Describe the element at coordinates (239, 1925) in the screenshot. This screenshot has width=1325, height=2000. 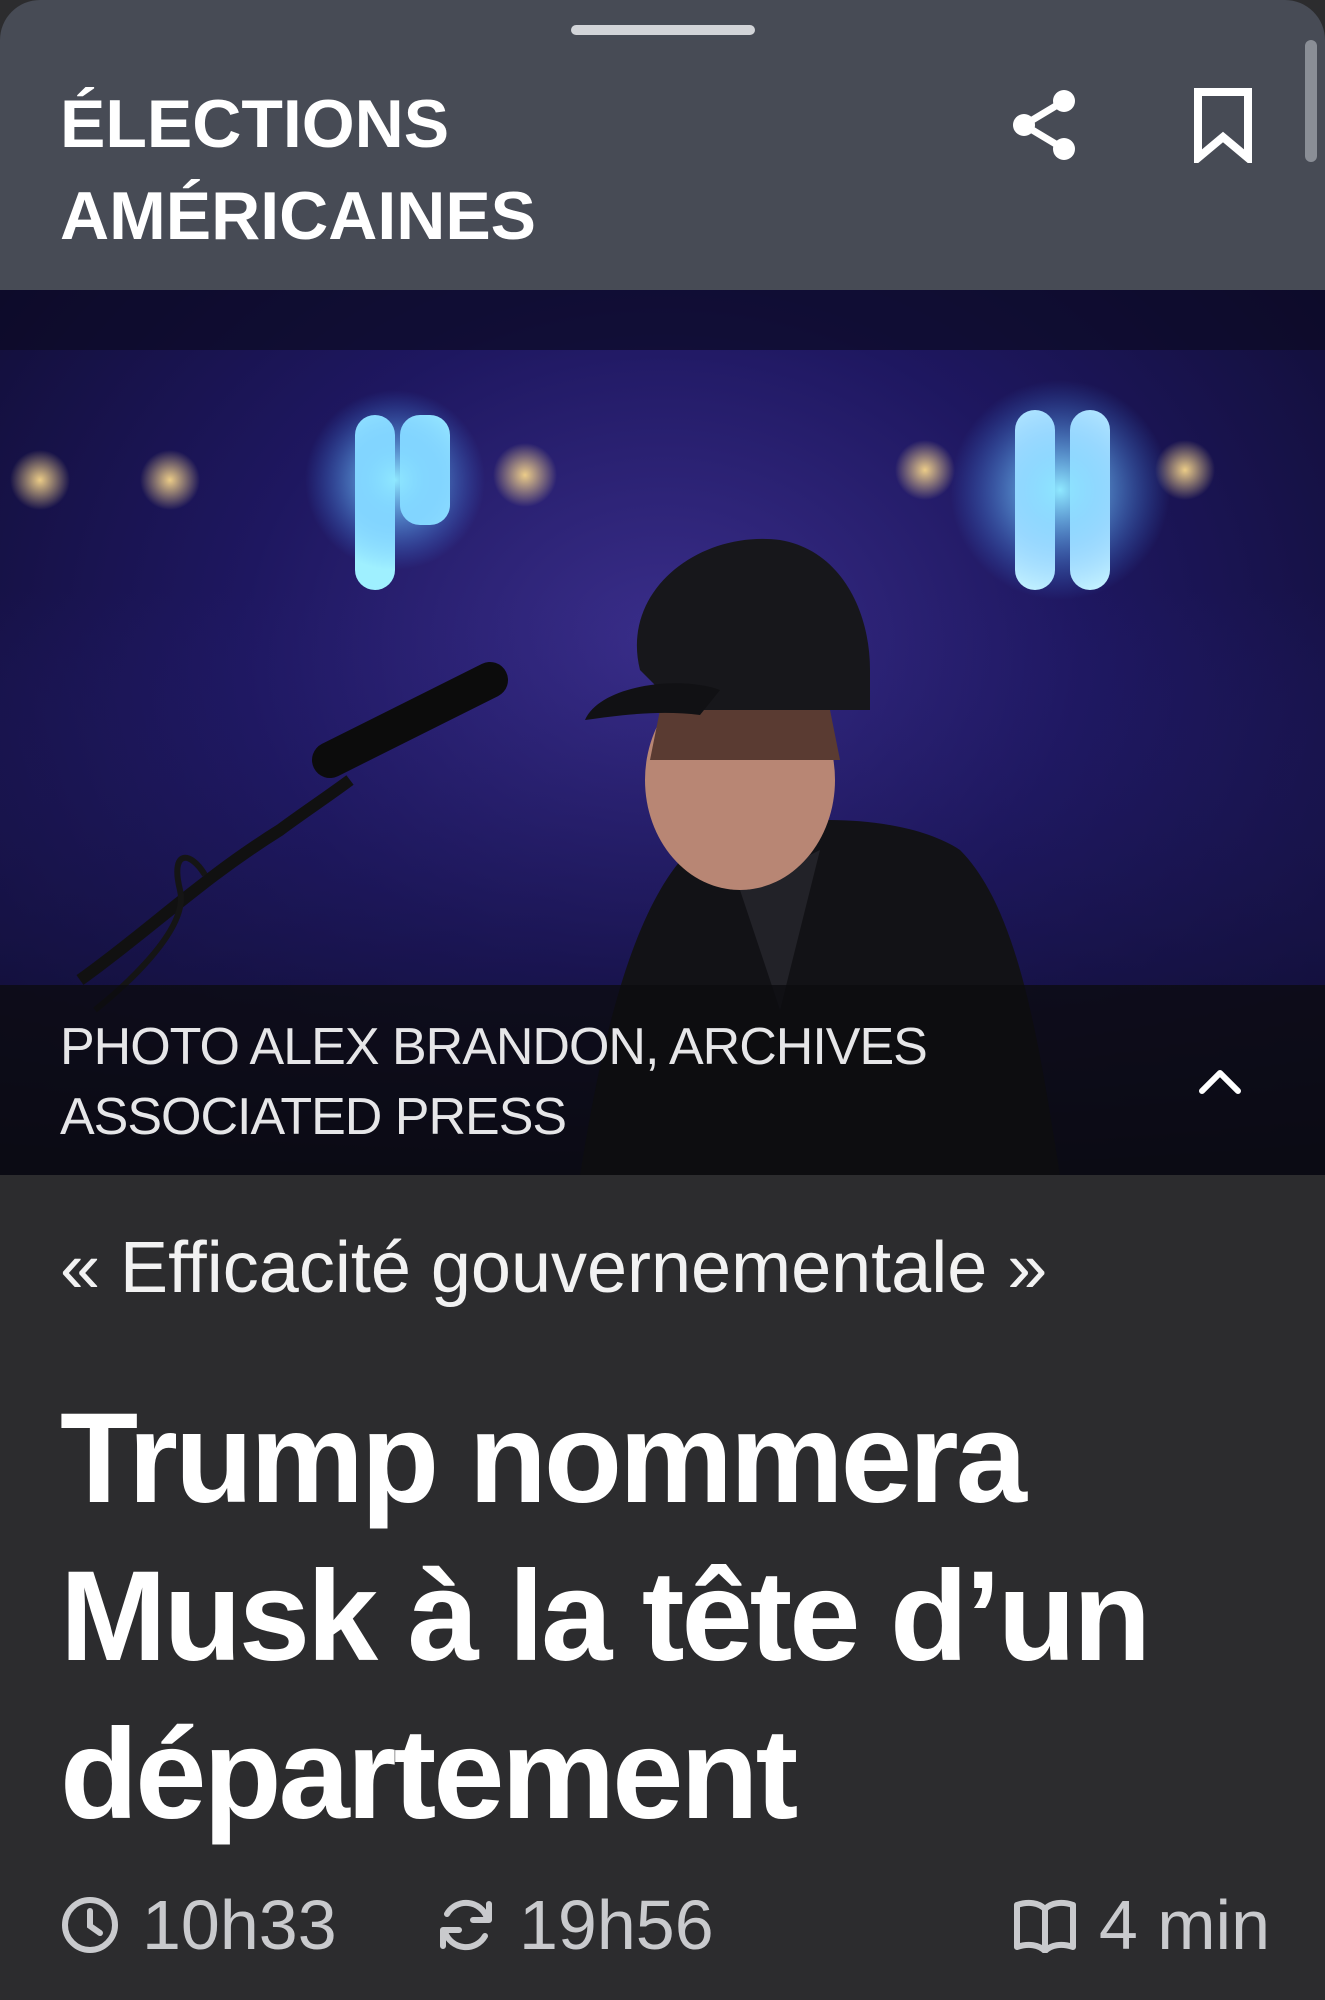
I see `published-time-label: 10h33` at that location.